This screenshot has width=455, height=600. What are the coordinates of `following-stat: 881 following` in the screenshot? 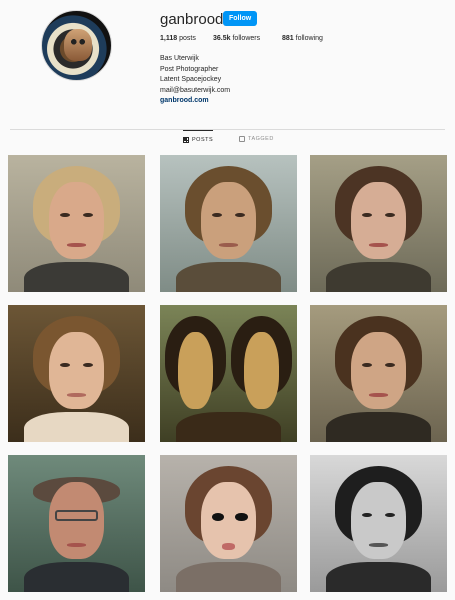 It's located at (302, 38).